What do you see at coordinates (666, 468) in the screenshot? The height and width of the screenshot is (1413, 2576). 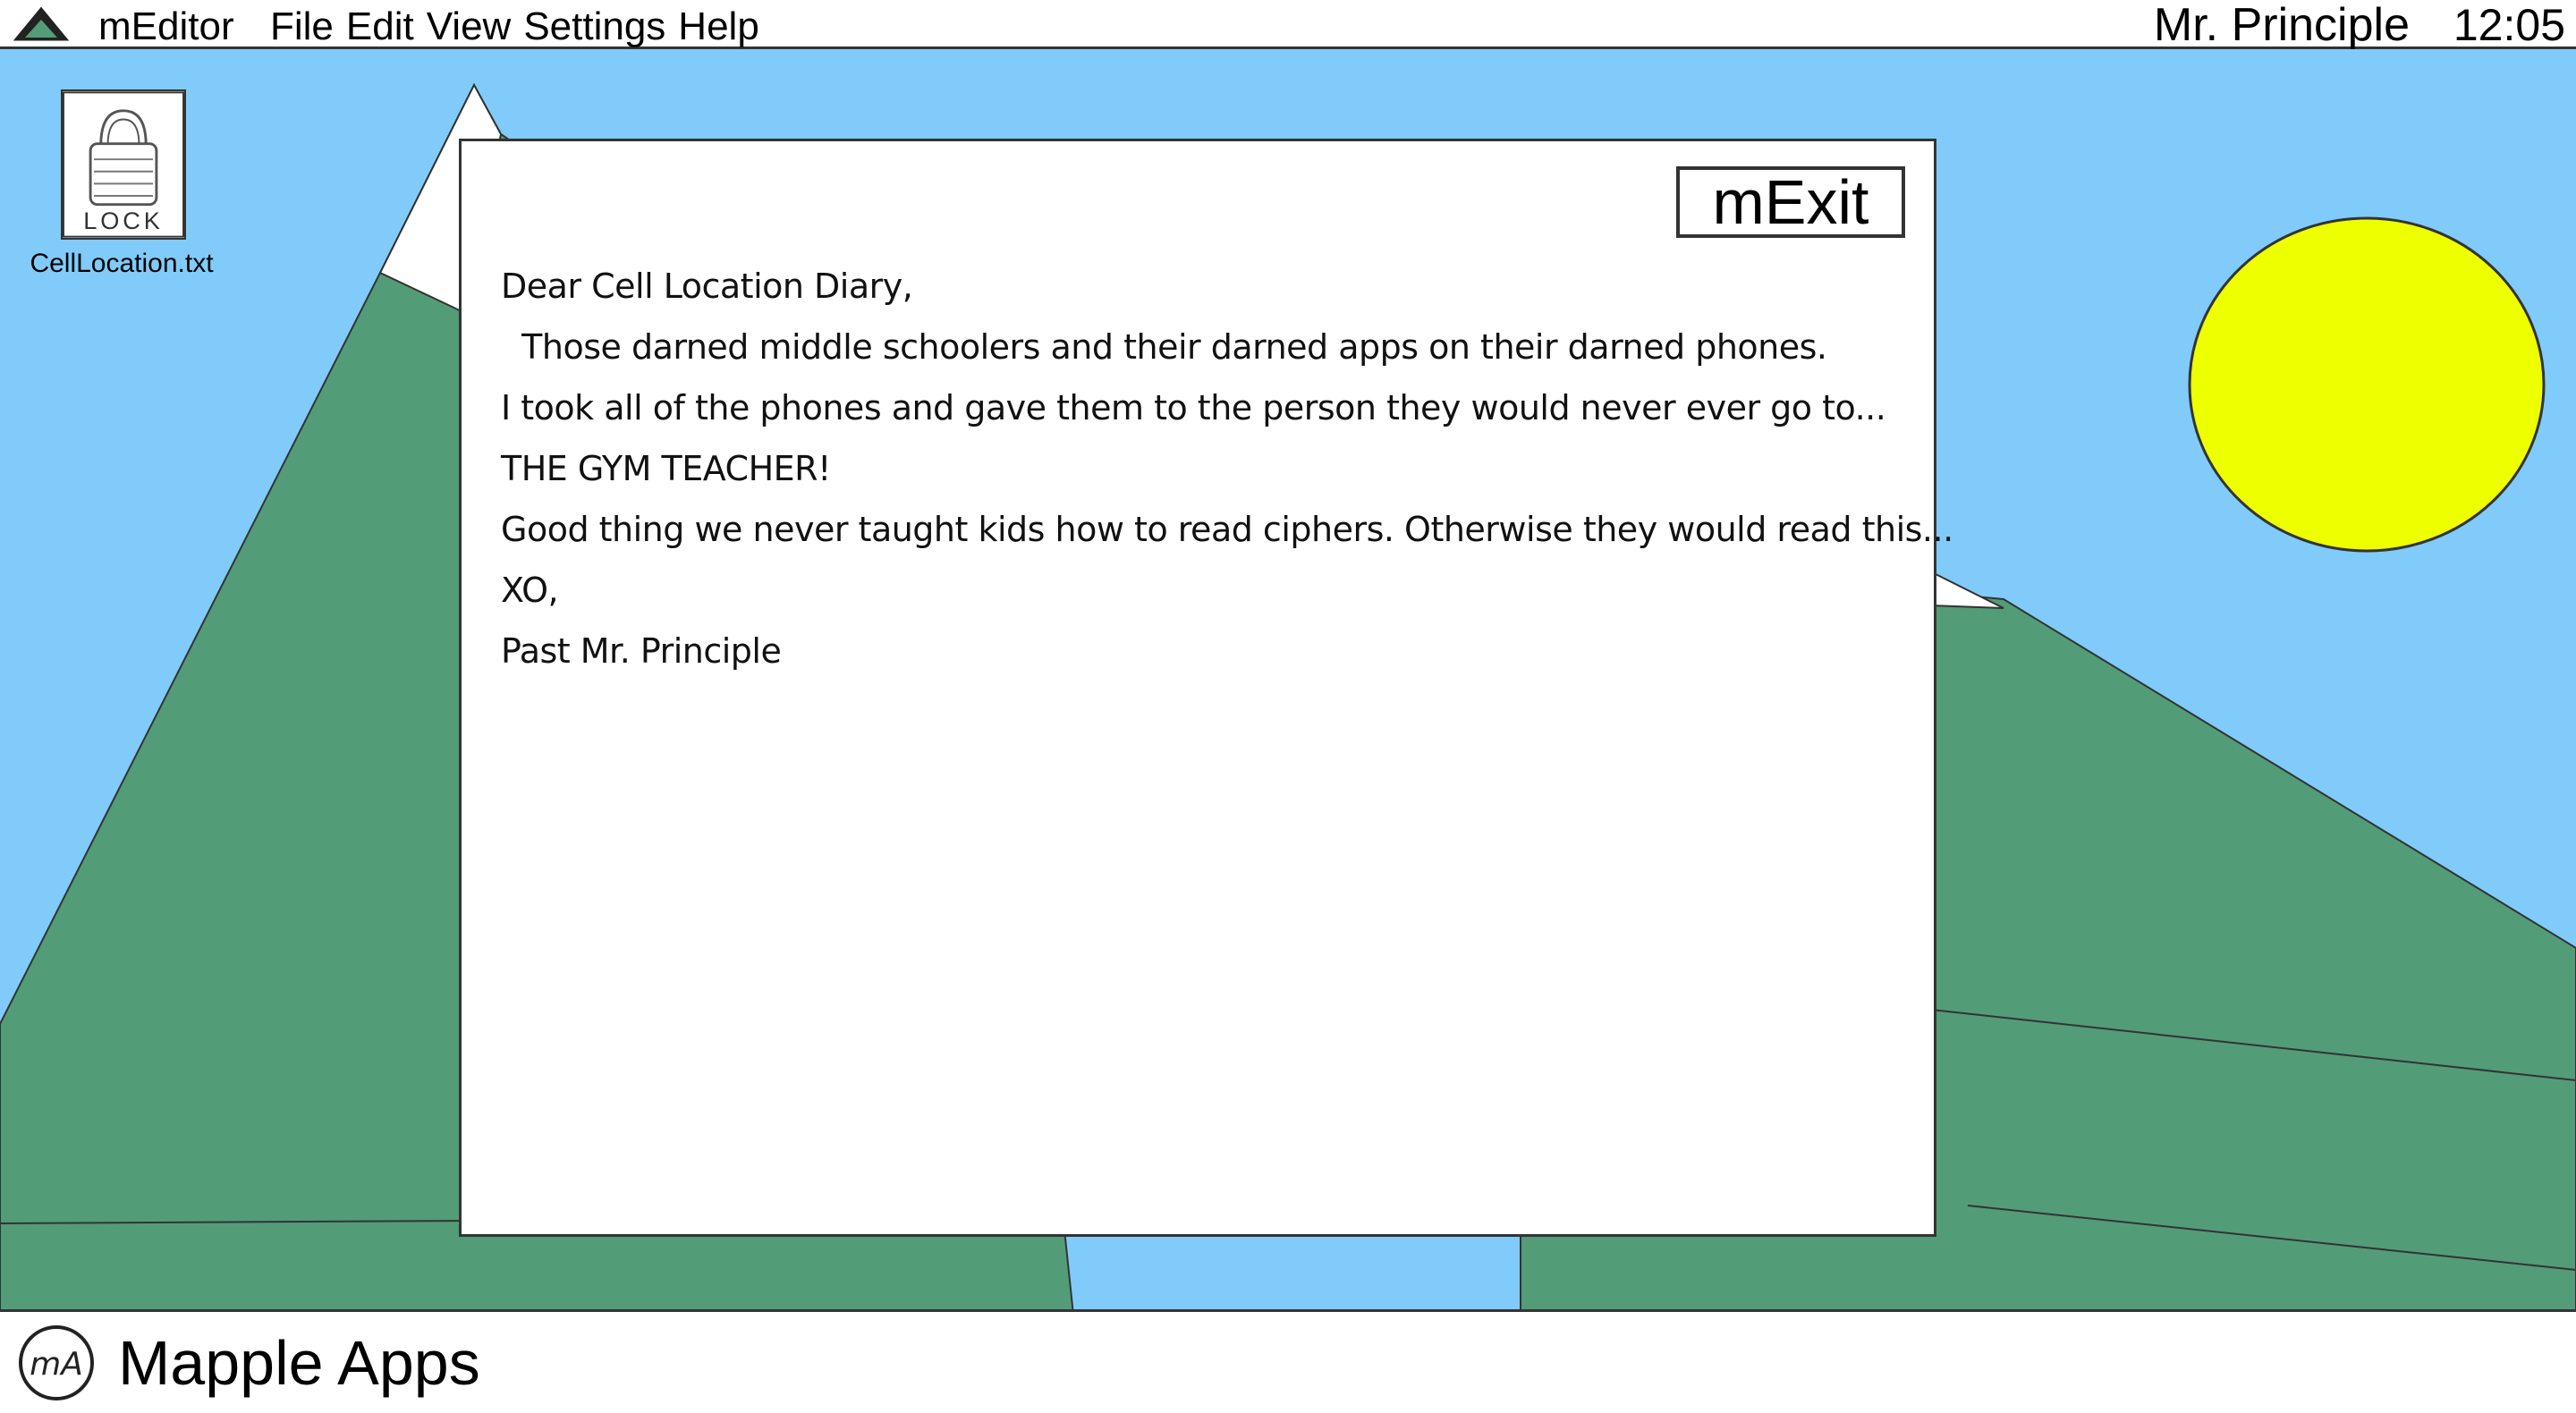 I see `text-line: THE GYM TEACHER!` at bounding box center [666, 468].